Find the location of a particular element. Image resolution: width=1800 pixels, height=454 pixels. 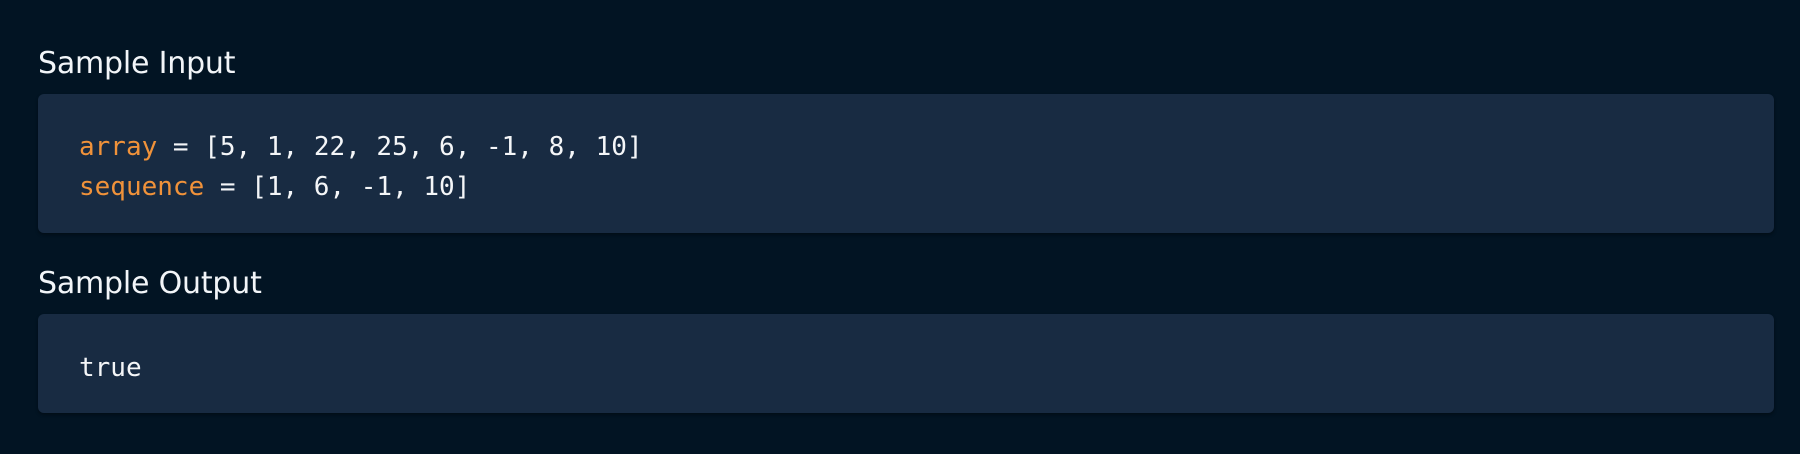

sample-input-heading: Sample Input is located at coordinates (137, 63).